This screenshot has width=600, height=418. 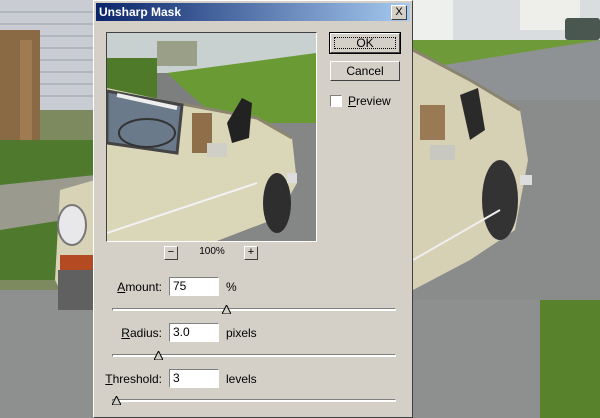 I want to click on ok-button: OK, so click(x=365, y=43).